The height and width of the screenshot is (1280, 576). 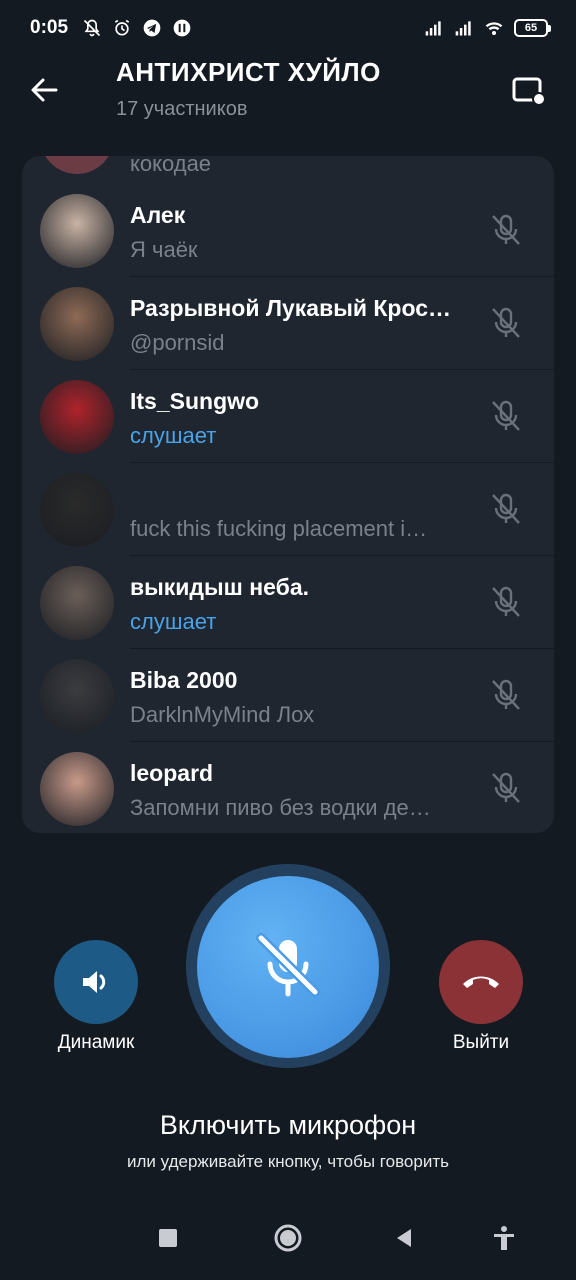 I want to click on battery-level: 65, so click(x=531, y=28).